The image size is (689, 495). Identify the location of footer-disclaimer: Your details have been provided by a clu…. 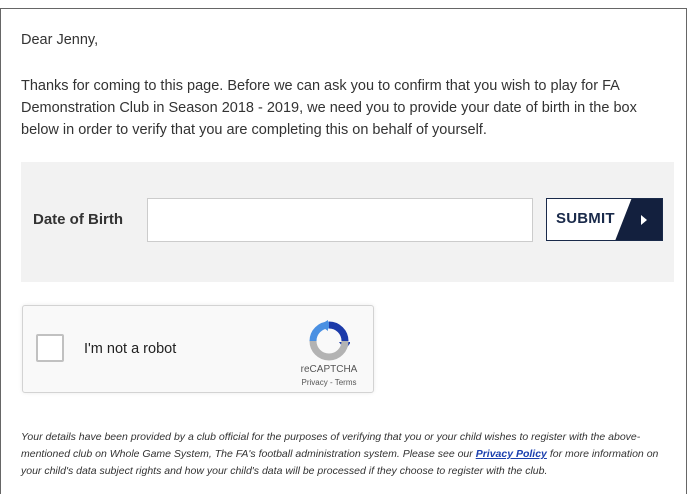
(348, 454).